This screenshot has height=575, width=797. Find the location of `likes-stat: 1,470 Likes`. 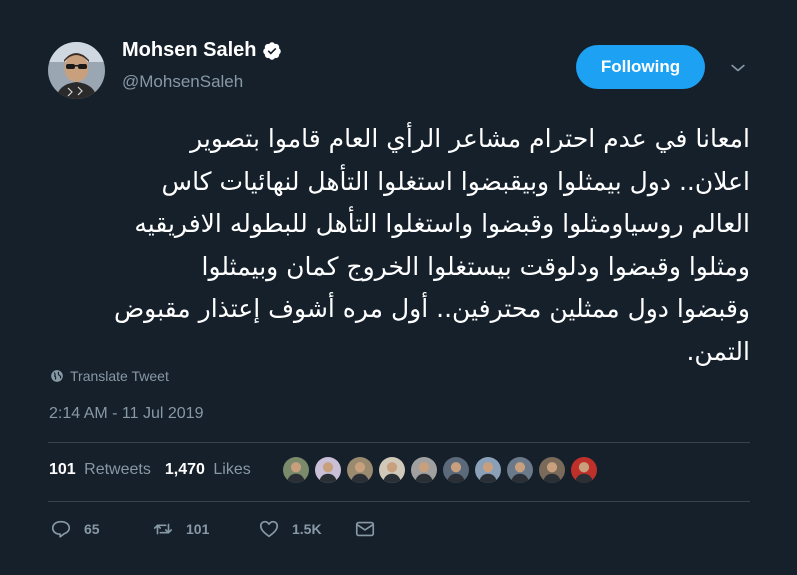

likes-stat: 1,470 Likes is located at coordinates (208, 470).